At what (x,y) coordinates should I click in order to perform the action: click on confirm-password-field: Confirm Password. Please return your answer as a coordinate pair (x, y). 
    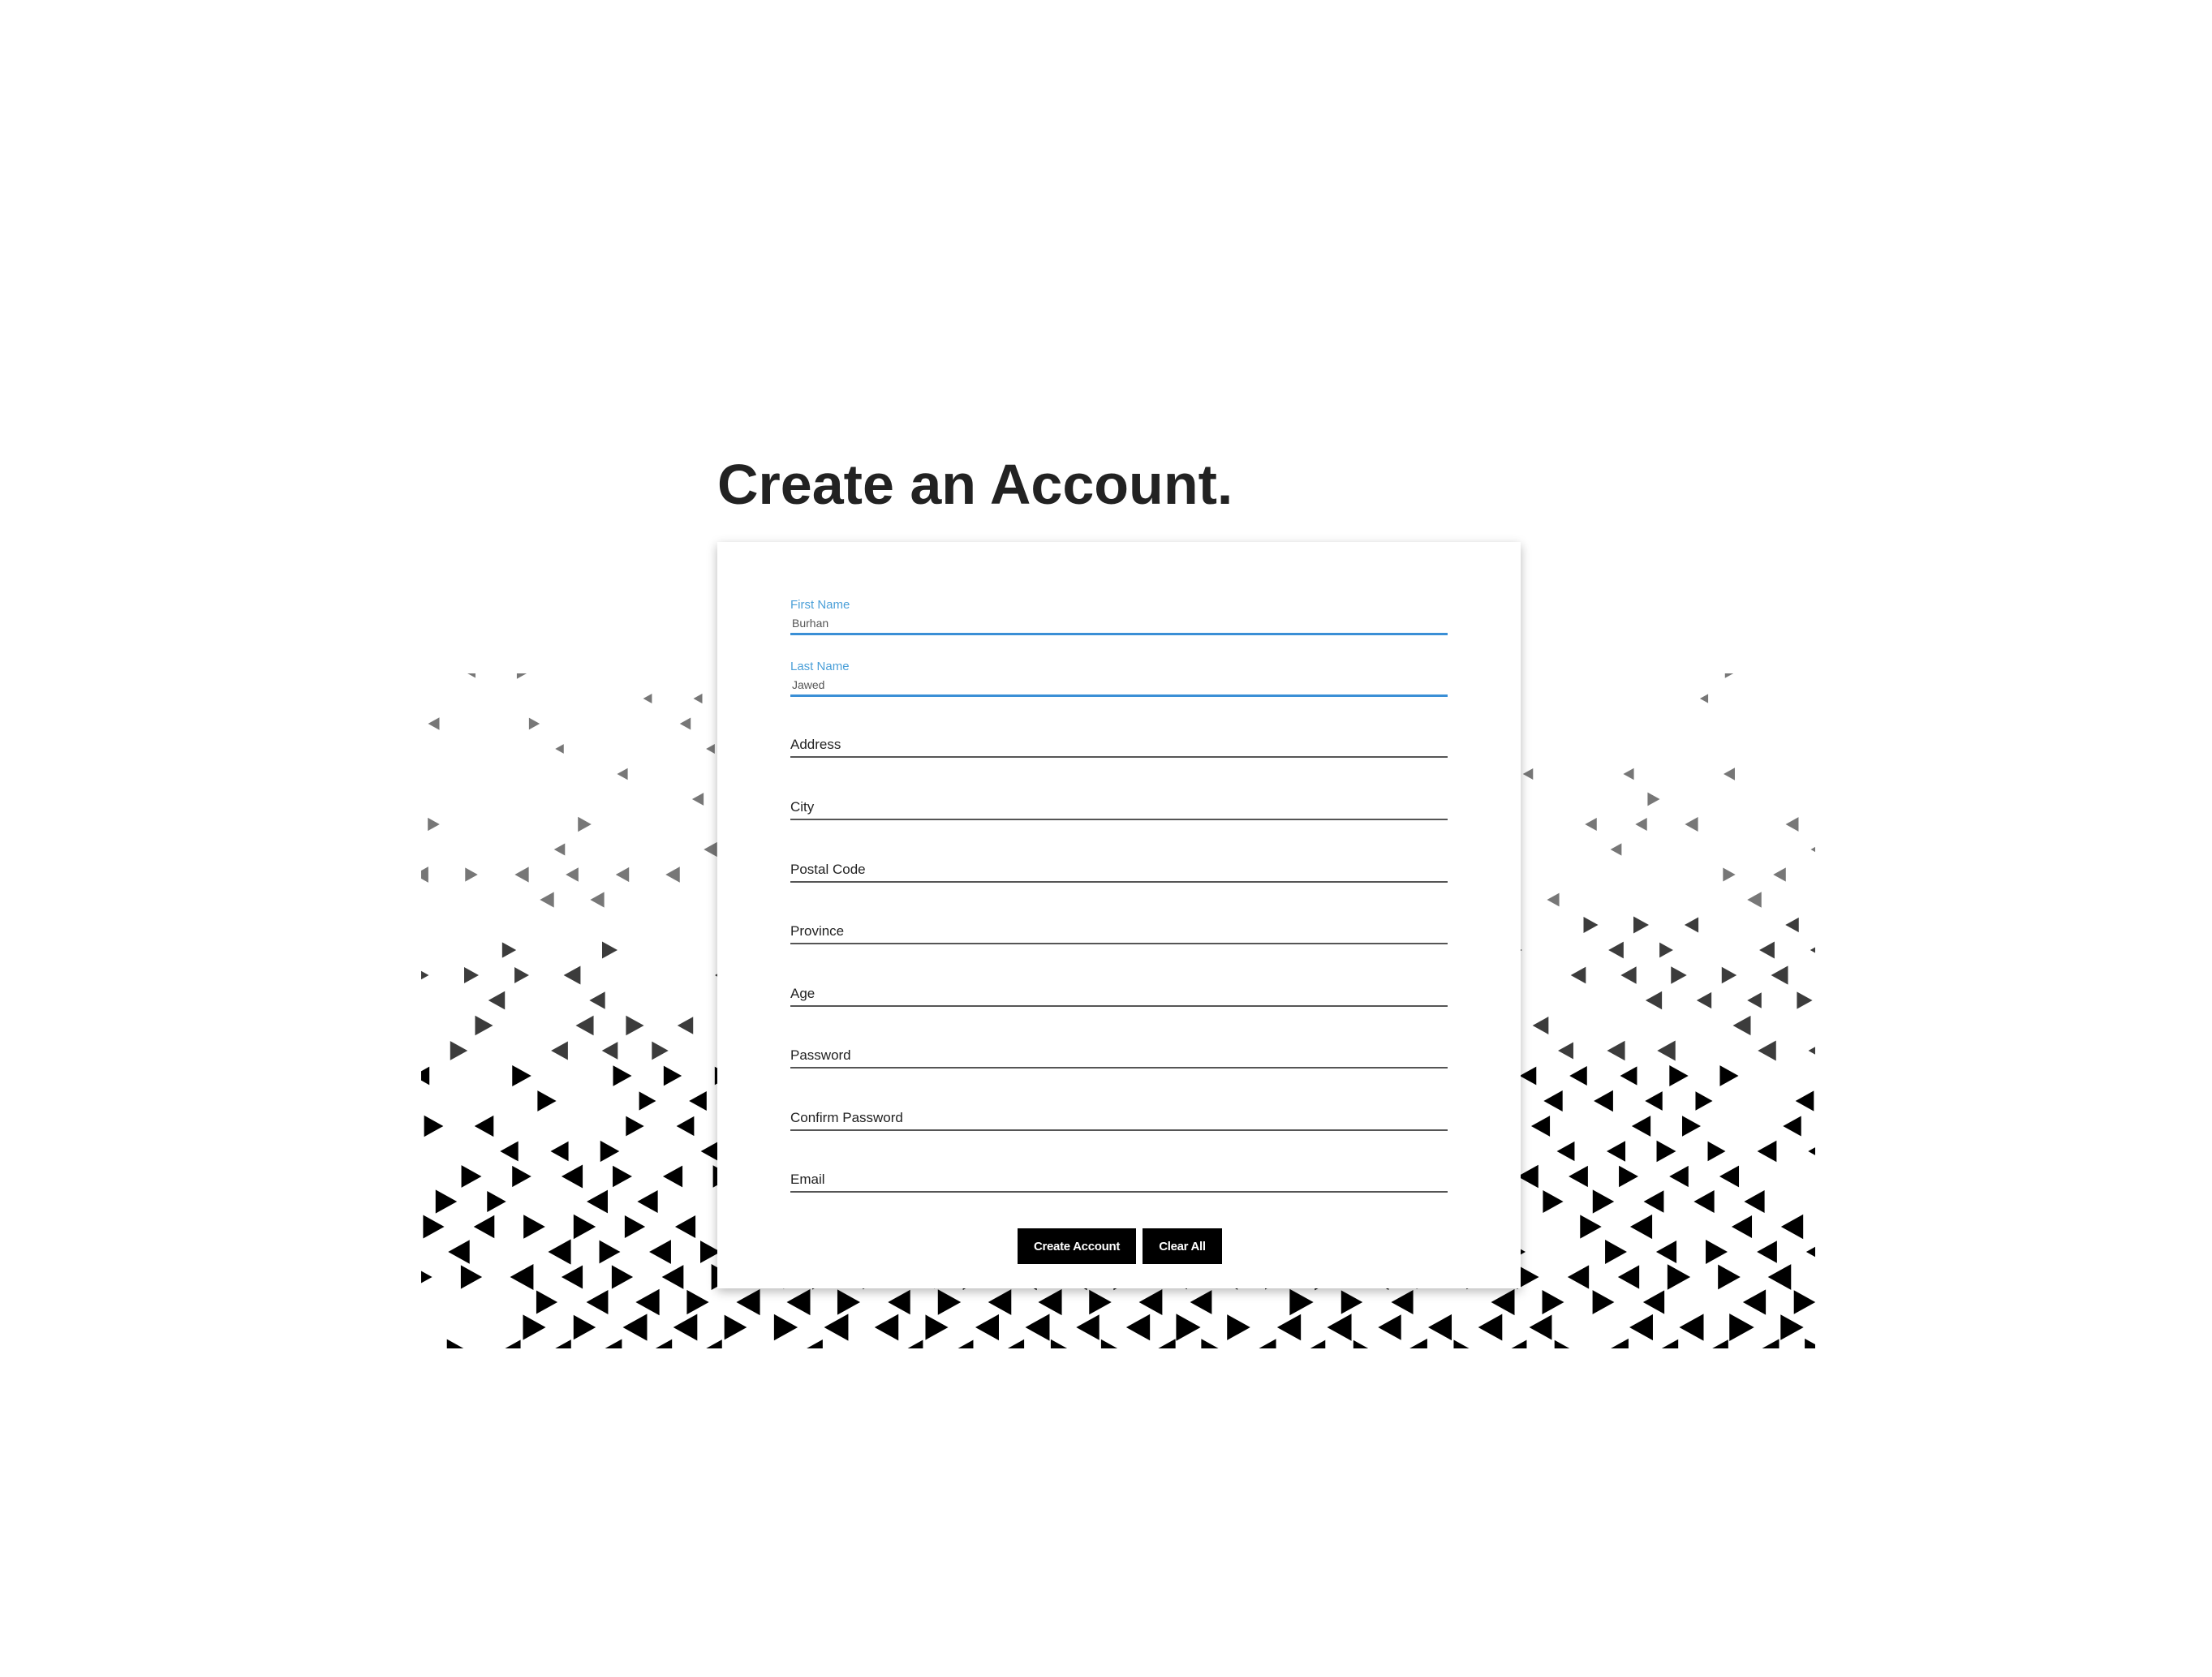
    Looking at the image, I should click on (1119, 1110).